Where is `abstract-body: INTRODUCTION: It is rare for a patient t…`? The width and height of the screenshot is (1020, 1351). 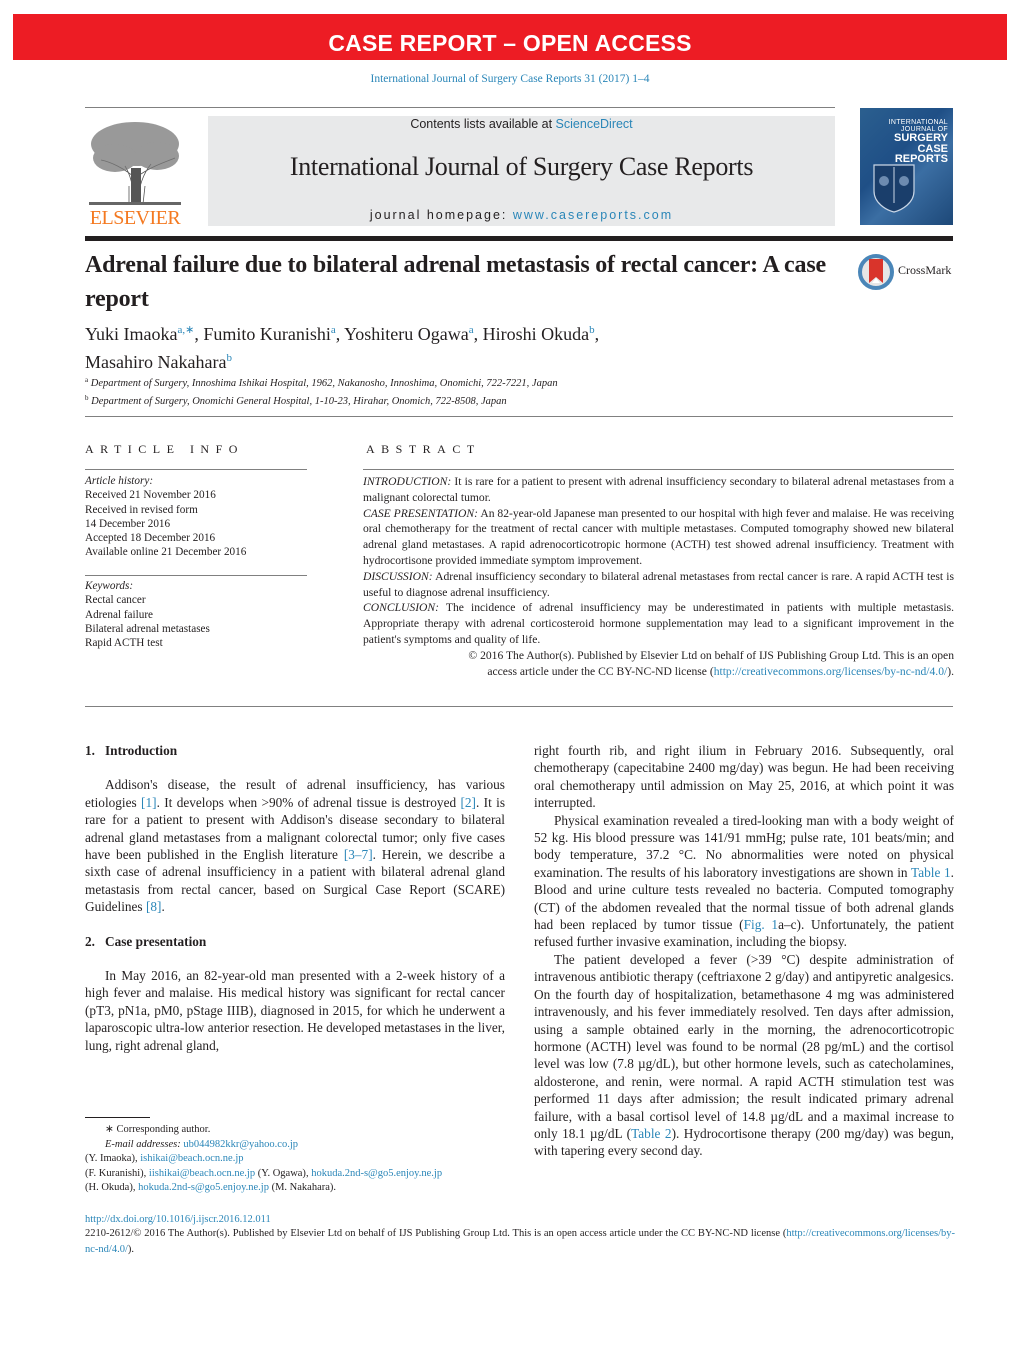
abstract-body: INTRODUCTION: It is rare for a patient t… is located at coordinates (658, 576).